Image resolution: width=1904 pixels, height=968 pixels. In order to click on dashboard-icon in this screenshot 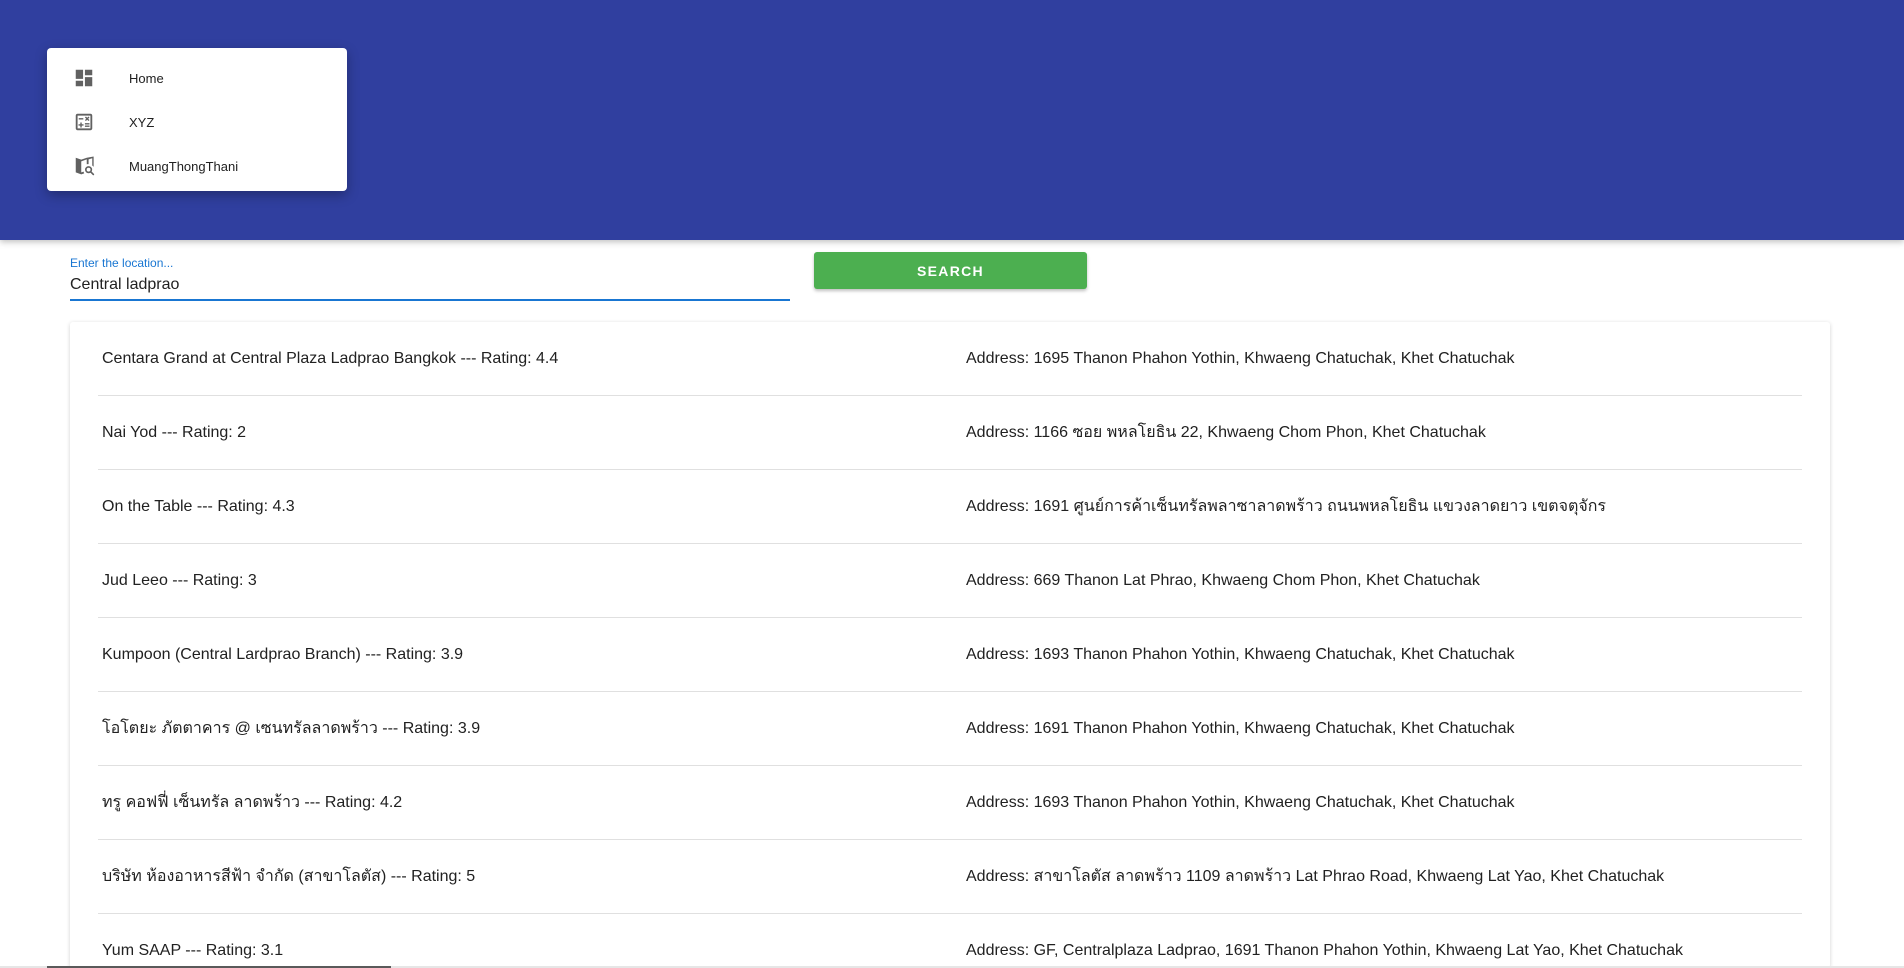, I will do `click(84, 78)`.